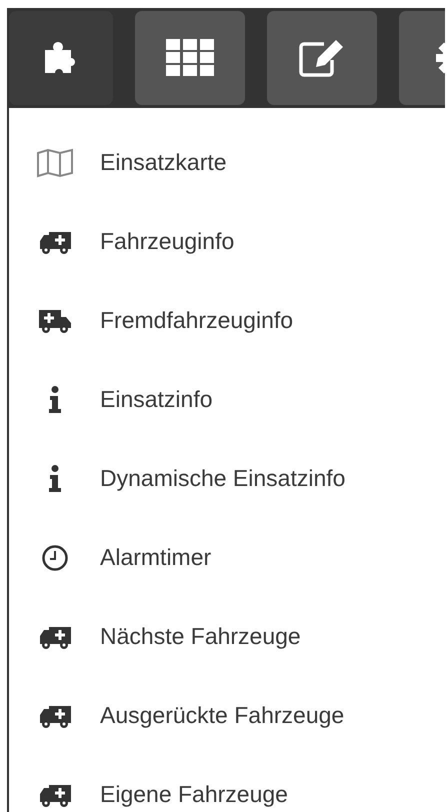 The image size is (447, 812). I want to click on grid-button, so click(190, 58).